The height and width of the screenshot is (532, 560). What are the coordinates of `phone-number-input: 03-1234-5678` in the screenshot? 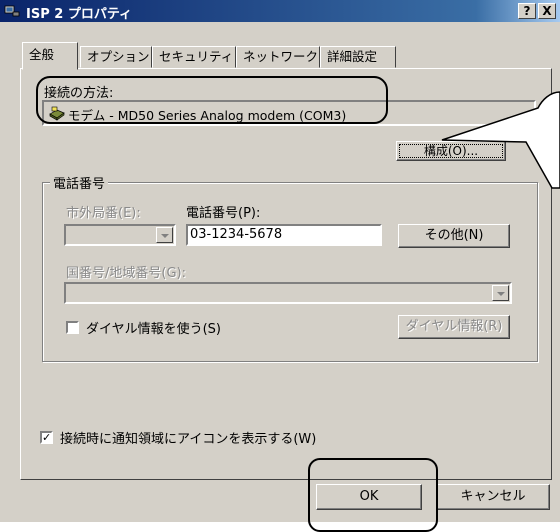 It's located at (284, 235).